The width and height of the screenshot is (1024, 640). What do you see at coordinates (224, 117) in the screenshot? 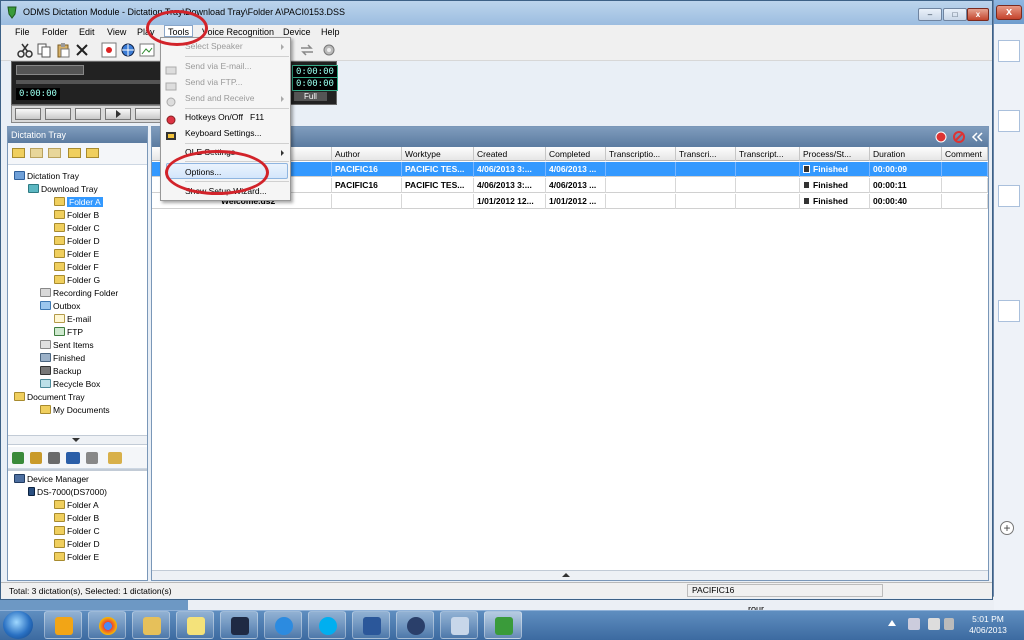
I see `menu-item-hotkeys: Hotkeys On/Off F11` at bounding box center [224, 117].